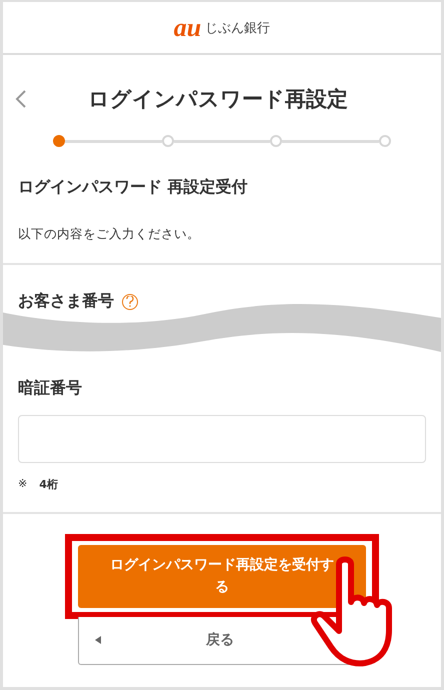  Describe the element at coordinates (48, 484) in the screenshot. I see `note-text: 4桁` at that location.